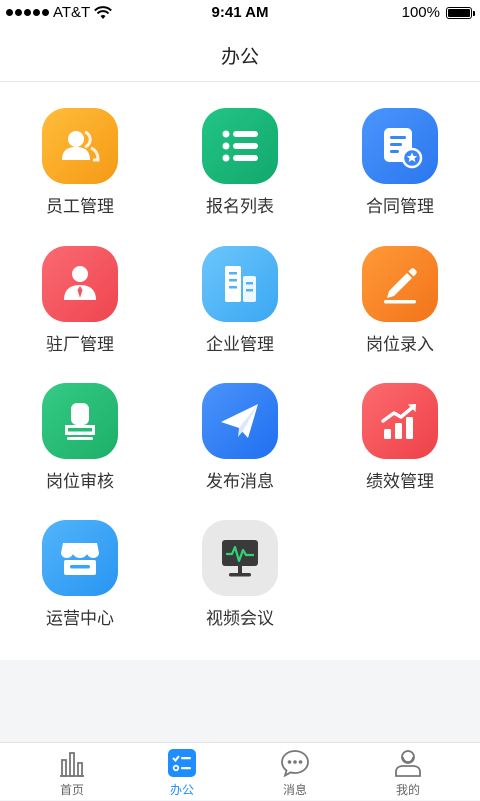  Describe the element at coordinates (408, 763) in the screenshot. I see `user-icon` at that location.